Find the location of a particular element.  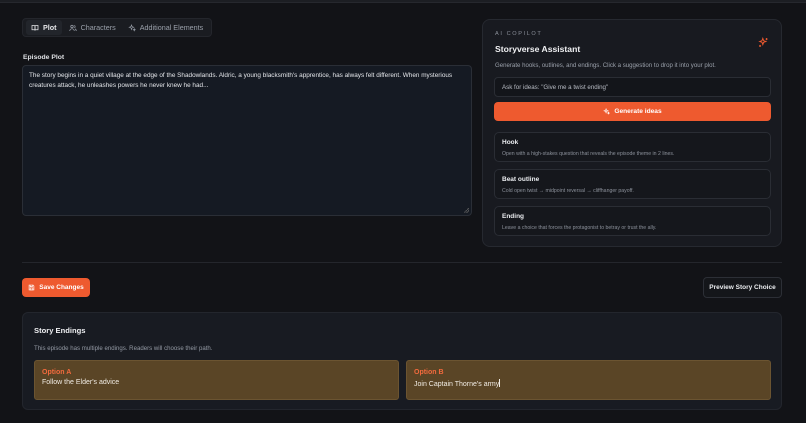

save-changes-button: Save Changes is located at coordinates (56, 287).